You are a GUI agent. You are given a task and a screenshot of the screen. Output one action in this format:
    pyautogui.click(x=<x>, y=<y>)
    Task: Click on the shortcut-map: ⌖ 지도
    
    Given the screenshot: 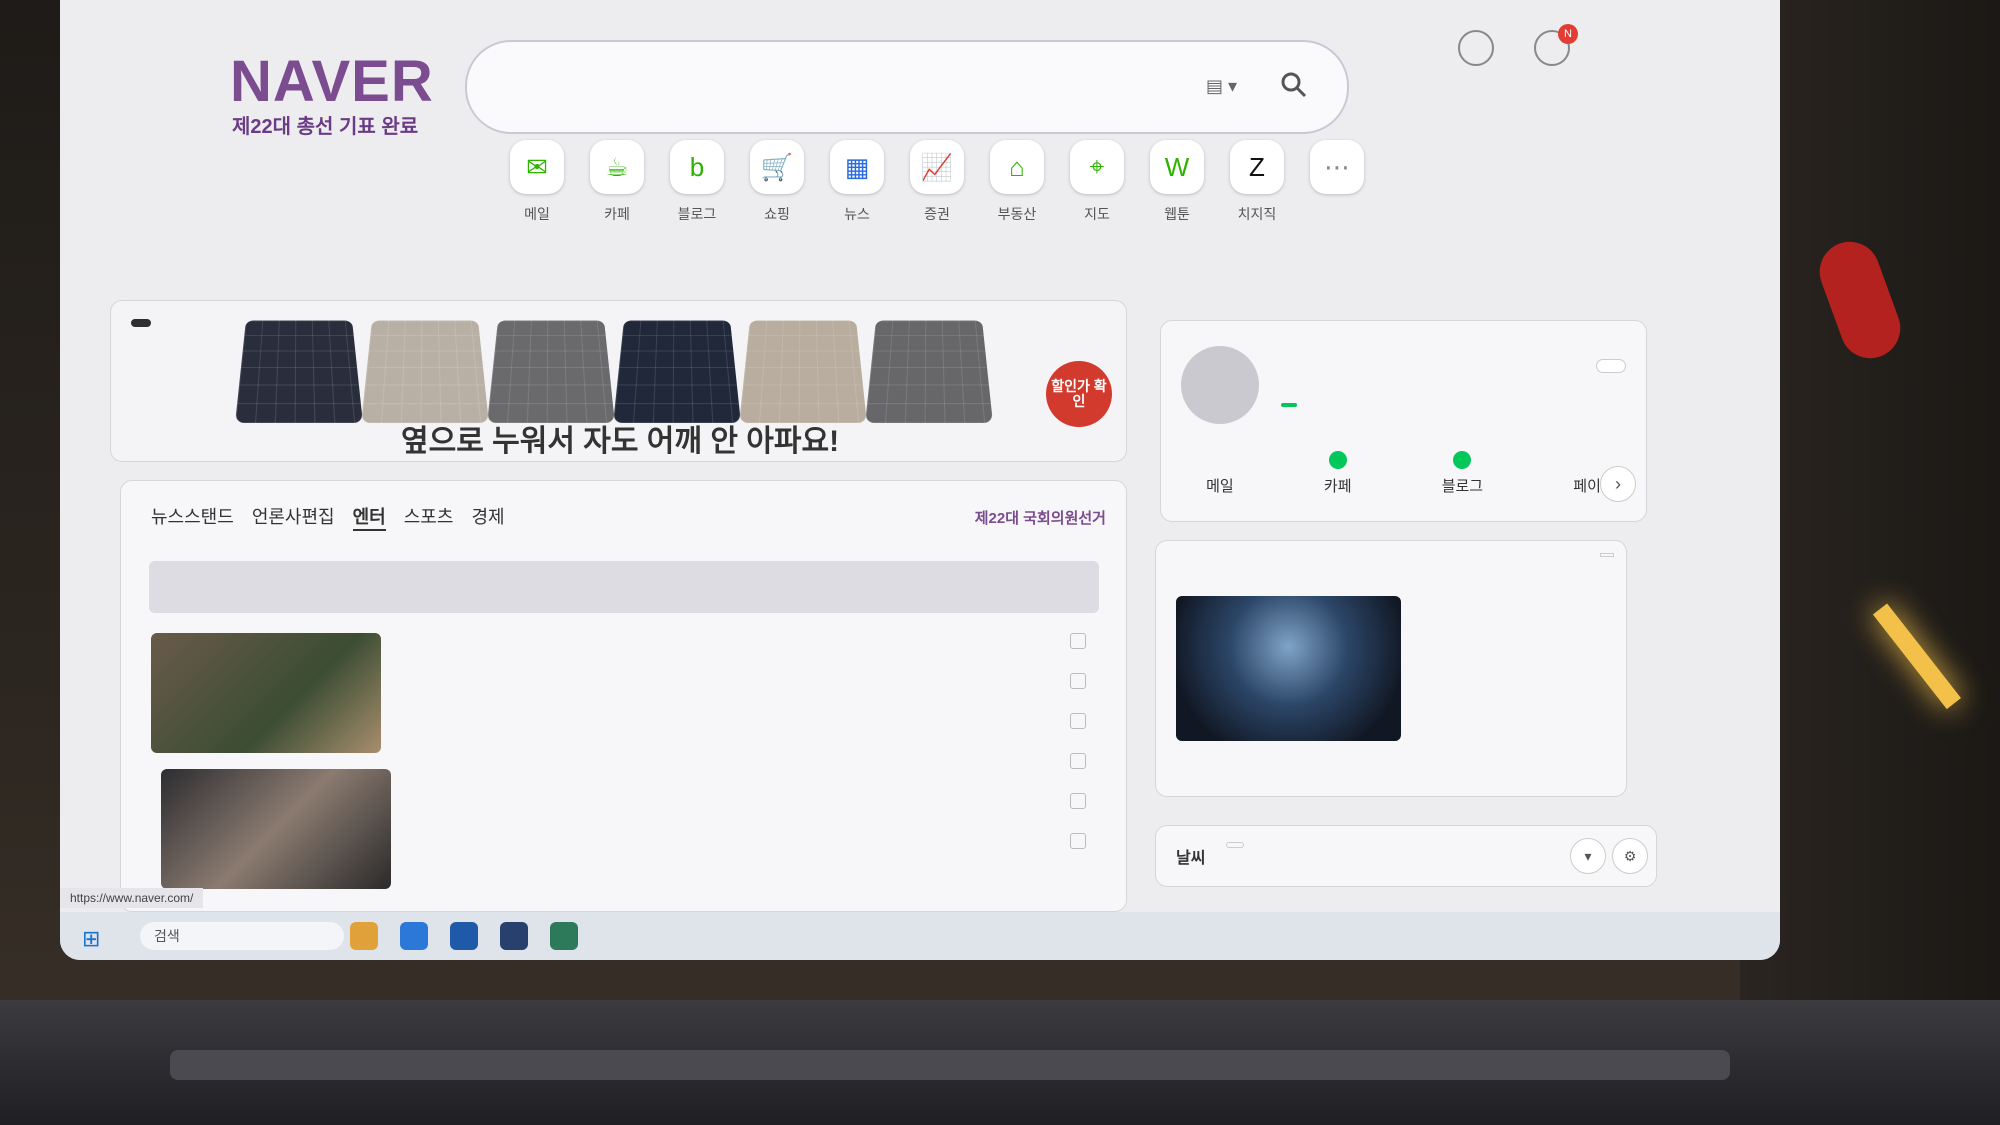 What is the action you would take?
    pyautogui.click(x=1097, y=182)
    